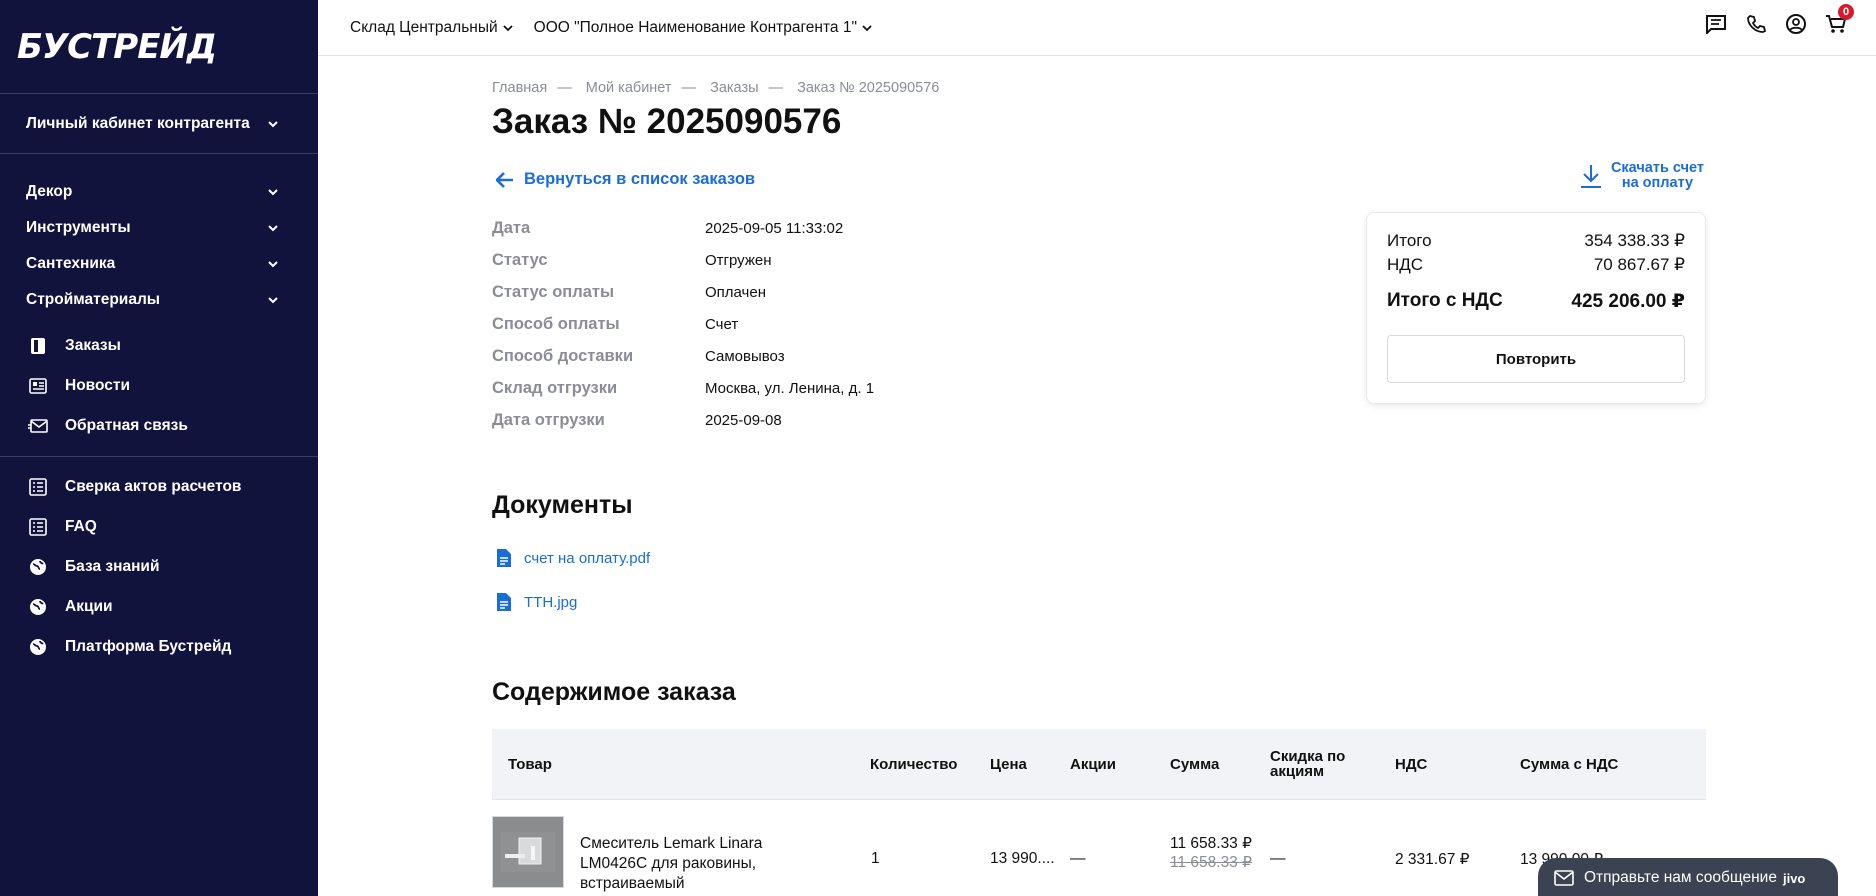 This screenshot has width=1876, height=896. What do you see at coordinates (640, 179) in the screenshot?
I see `back-link-label: Вернуться в список заказов` at bounding box center [640, 179].